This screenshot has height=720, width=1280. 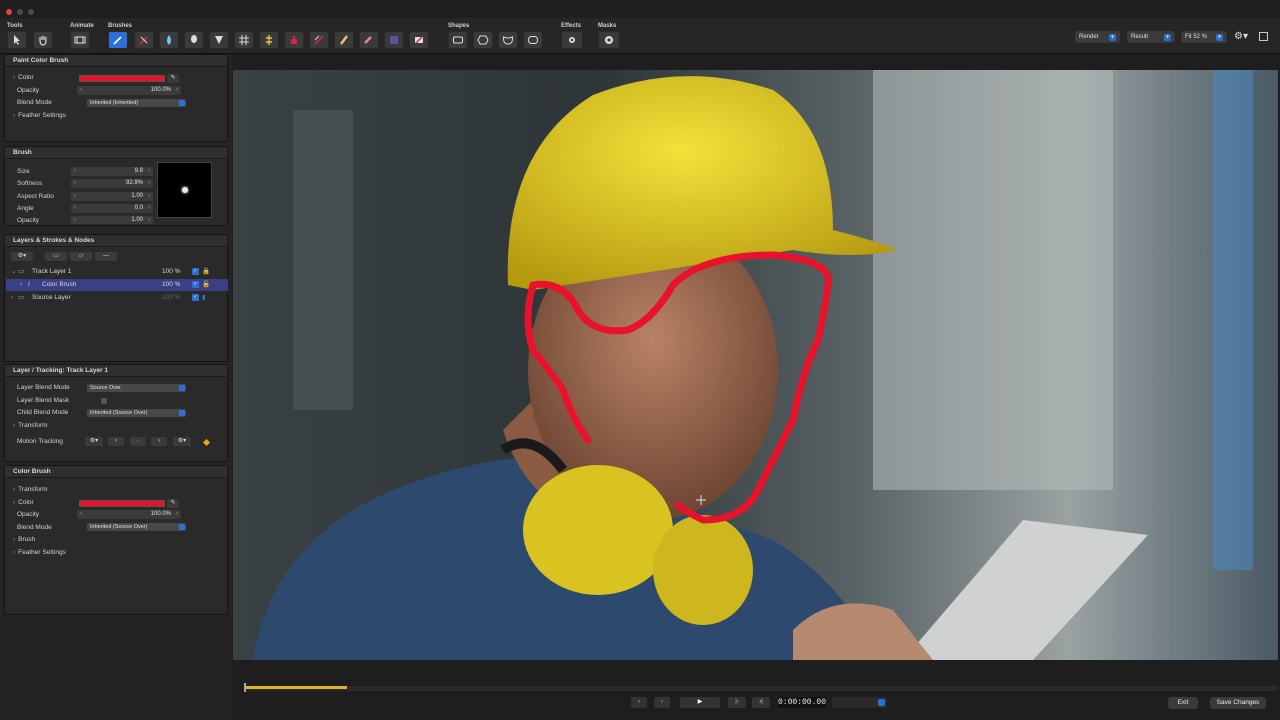 I want to click on effects-menu-button, so click(x=572, y=40).